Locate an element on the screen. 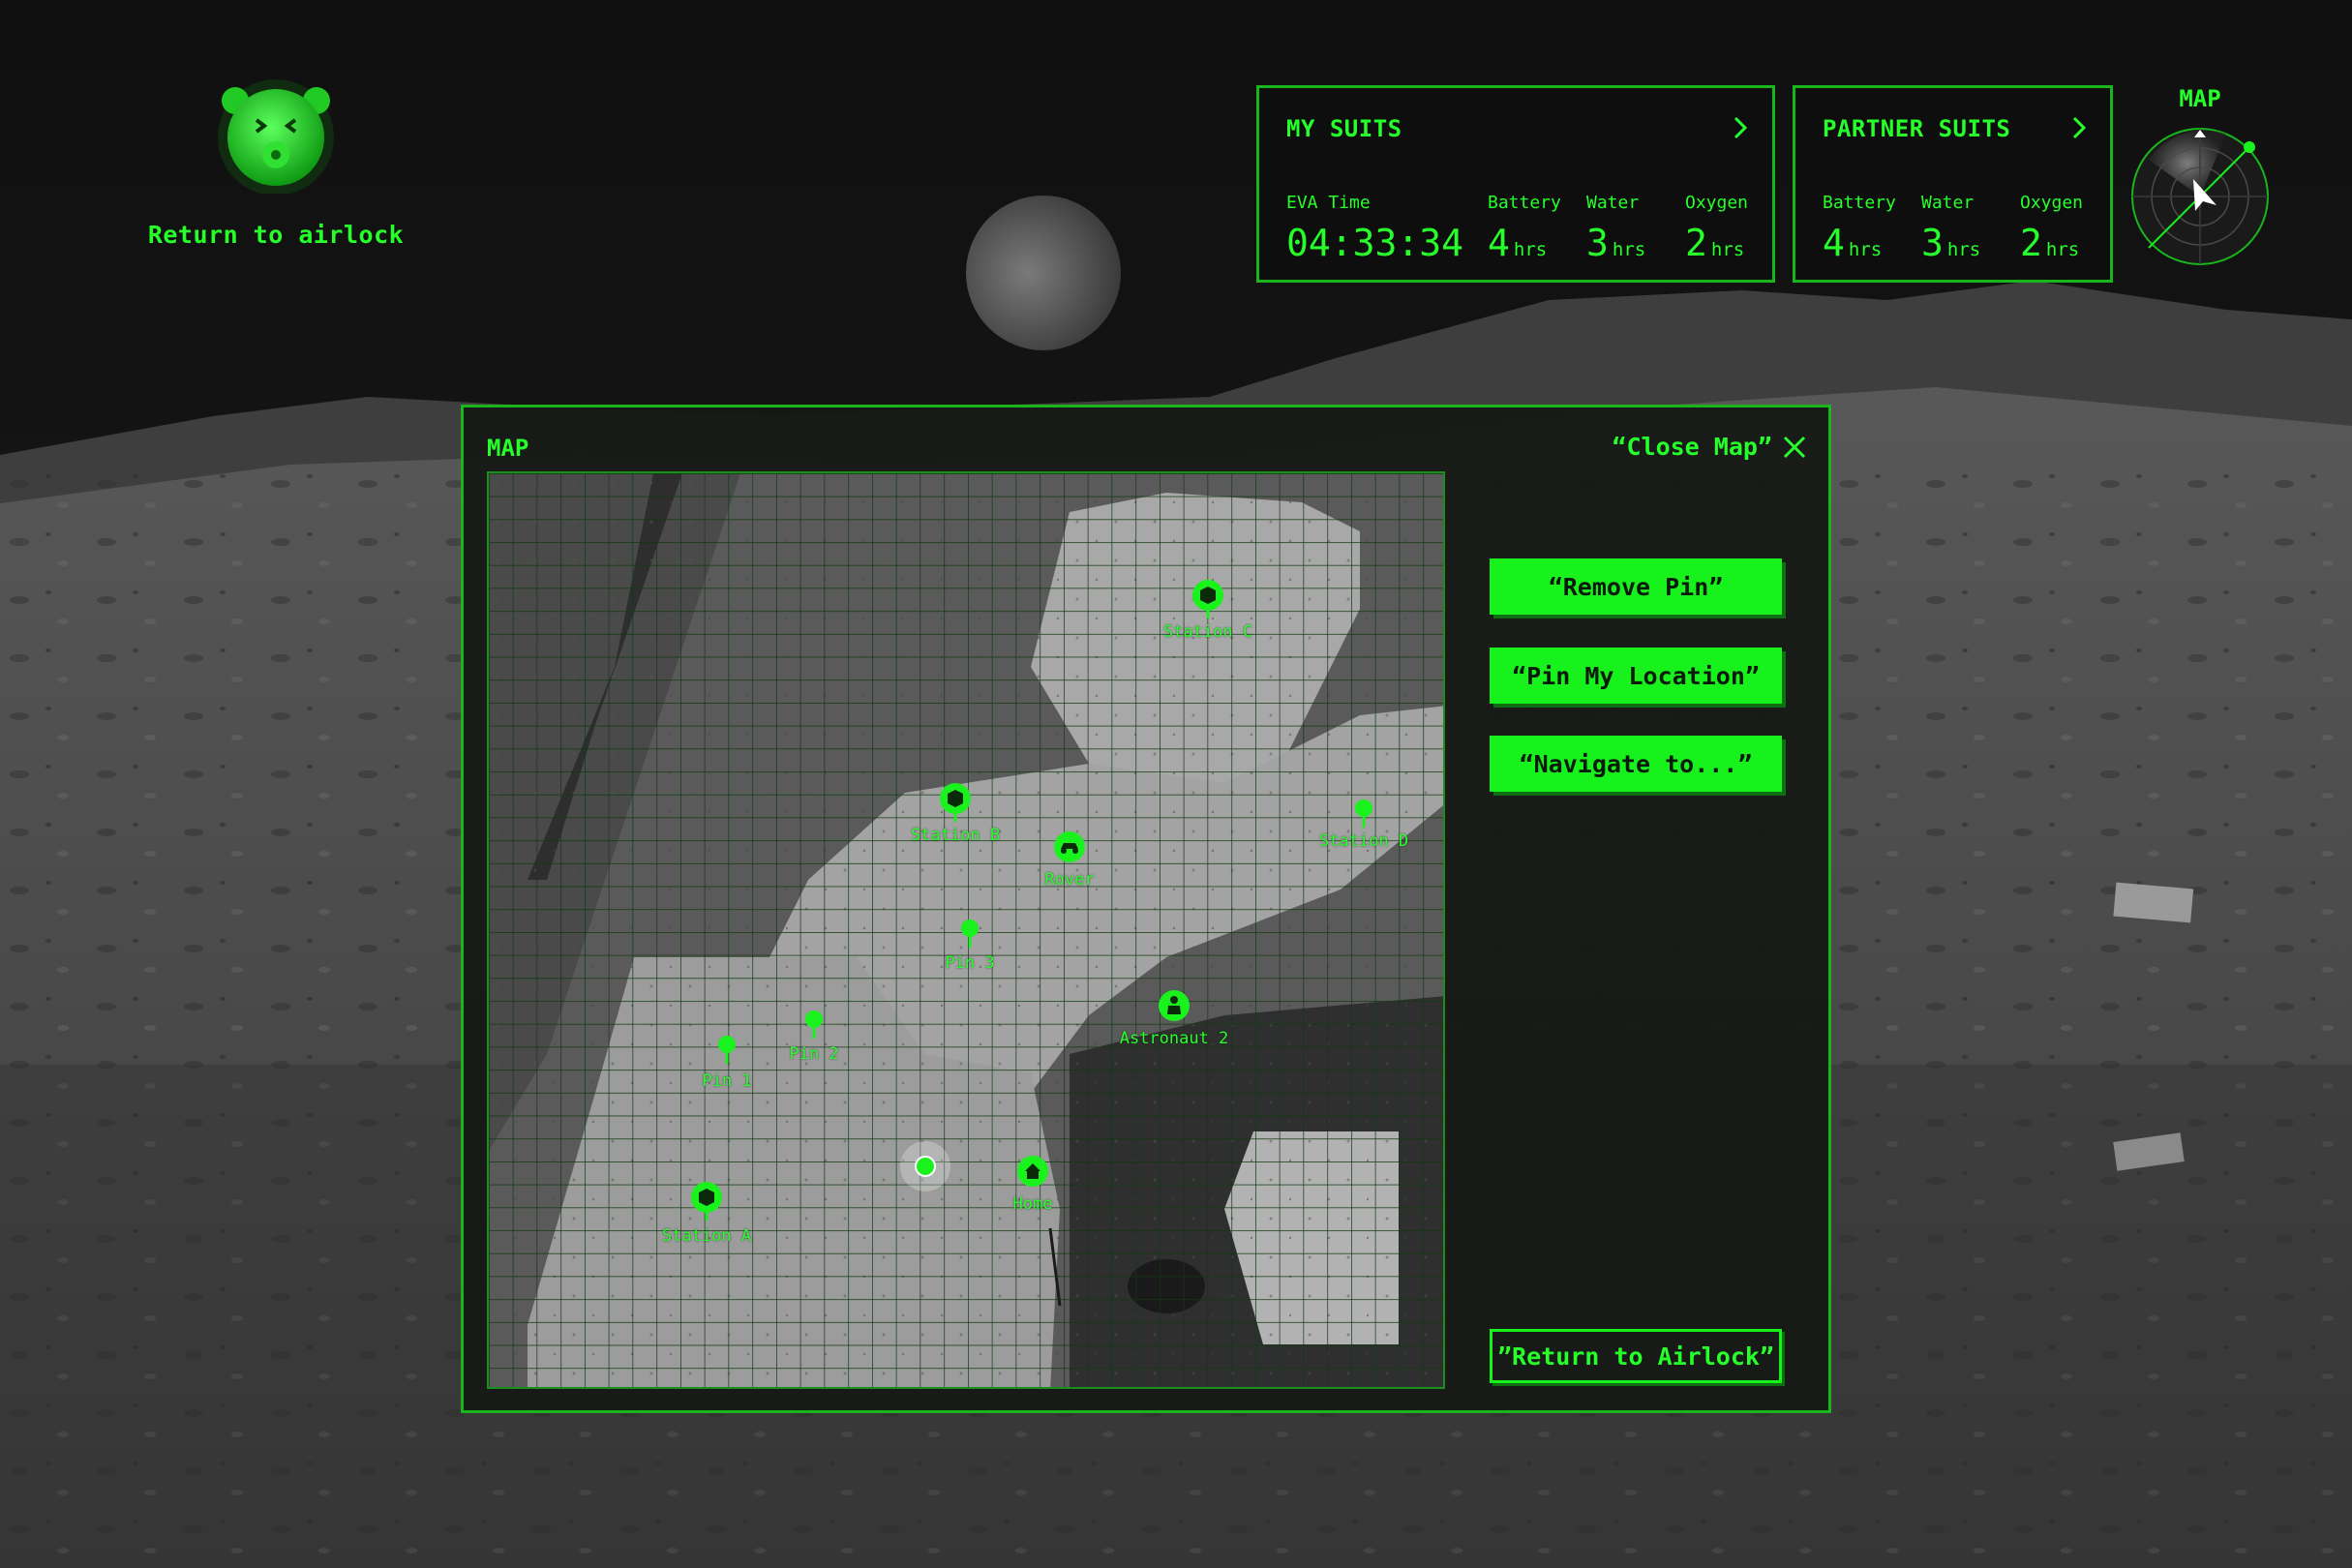  marker-label: Pin 2 is located at coordinates (814, 1054).